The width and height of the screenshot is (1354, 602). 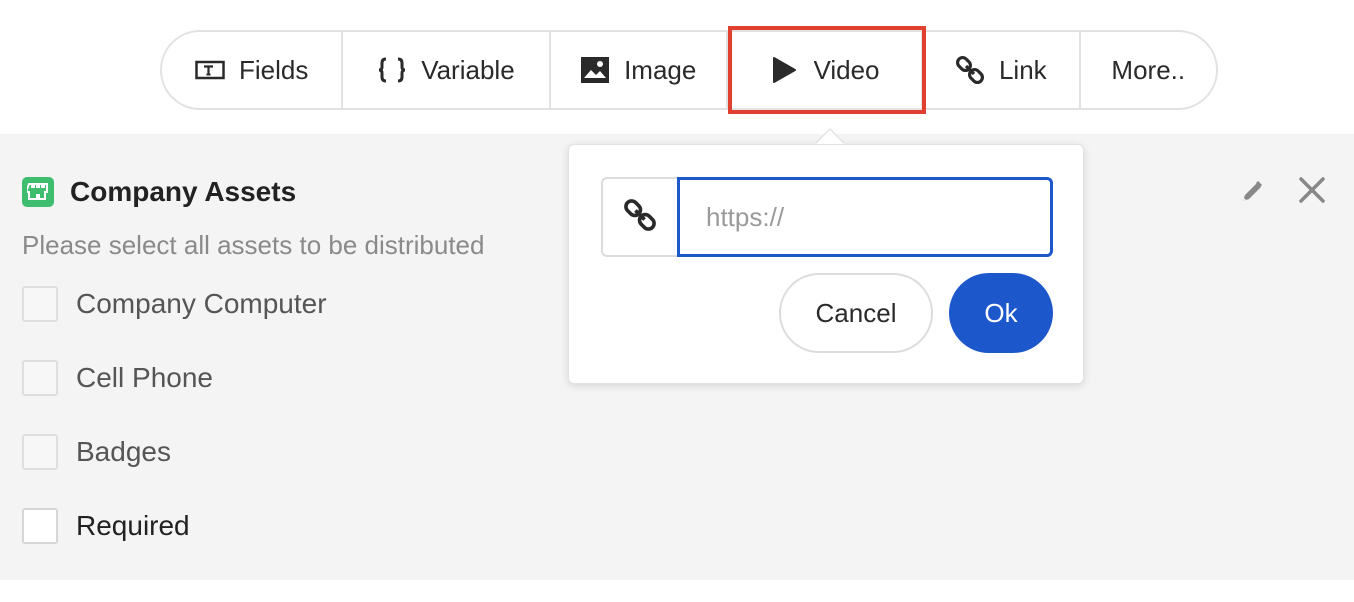 I want to click on url-addon, so click(x=639, y=217).